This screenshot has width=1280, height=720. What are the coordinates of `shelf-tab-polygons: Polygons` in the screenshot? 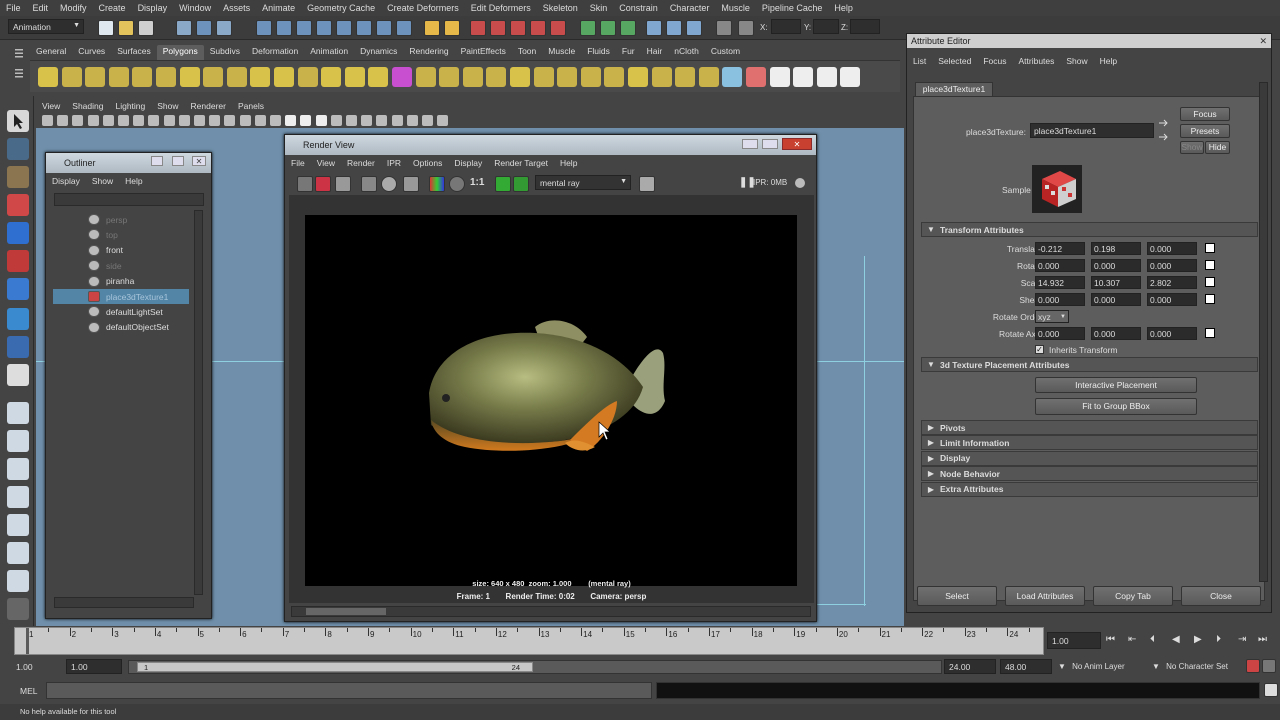 It's located at (180, 52).